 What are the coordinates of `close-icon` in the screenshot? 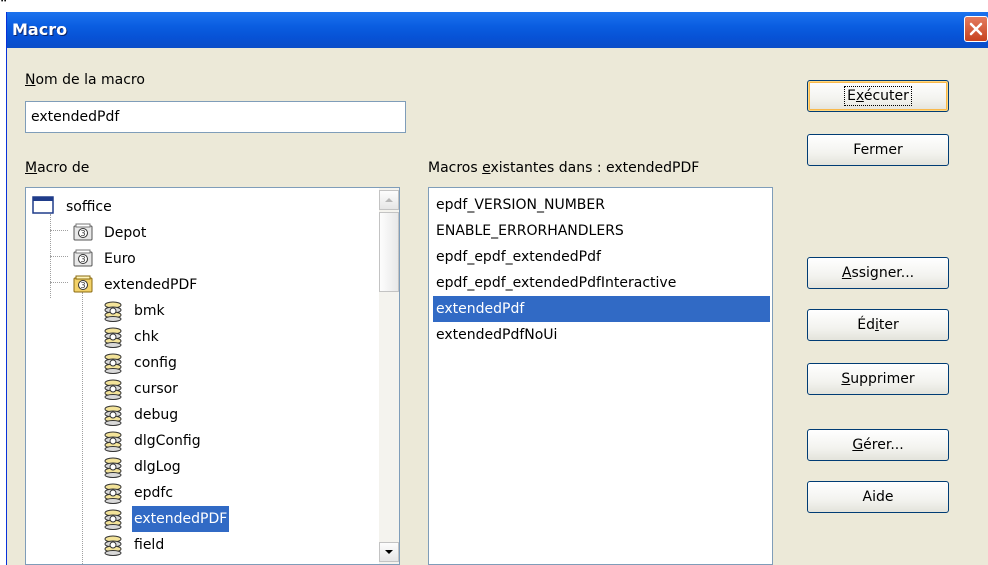 It's located at (976, 29).